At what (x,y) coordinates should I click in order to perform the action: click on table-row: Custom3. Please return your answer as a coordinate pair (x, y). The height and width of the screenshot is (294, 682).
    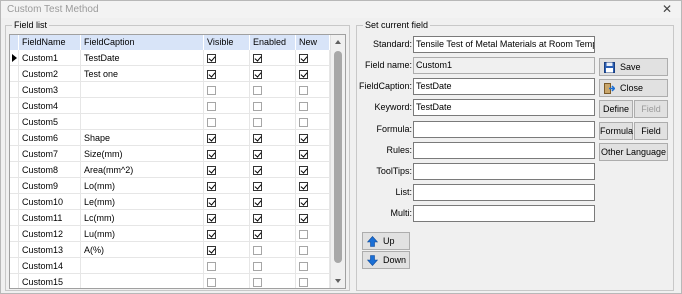
    Looking at the image, I should click on (170, 90).